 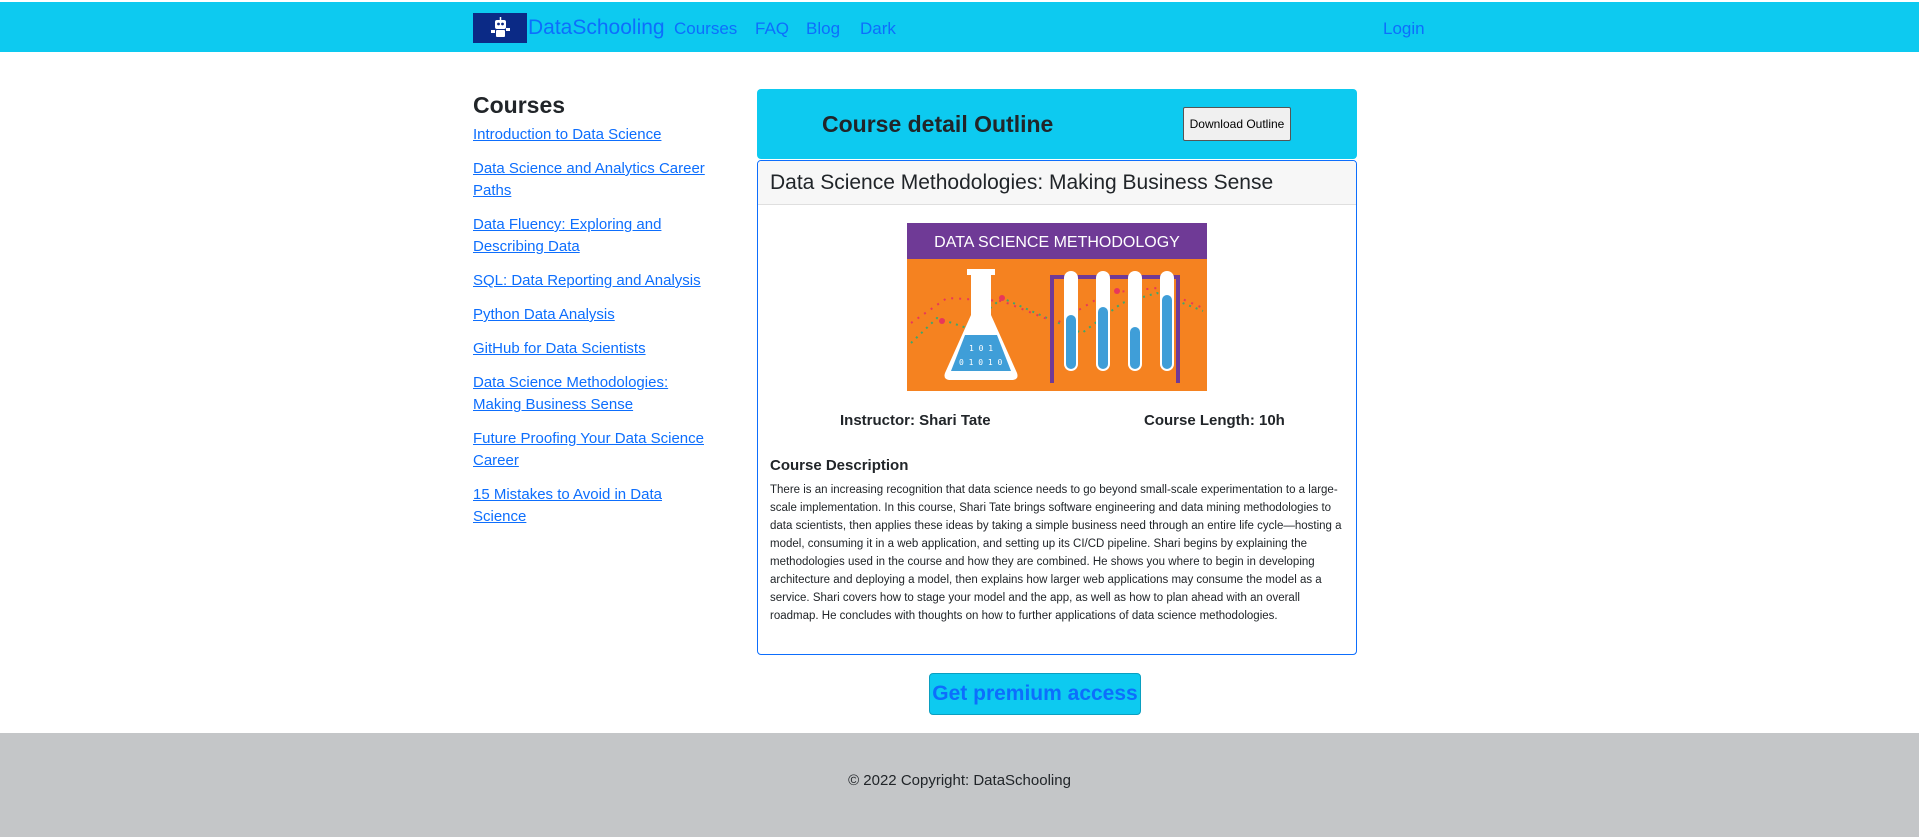 I want to click on outline-title: Course detail Outline, so click(x=938, y=124).